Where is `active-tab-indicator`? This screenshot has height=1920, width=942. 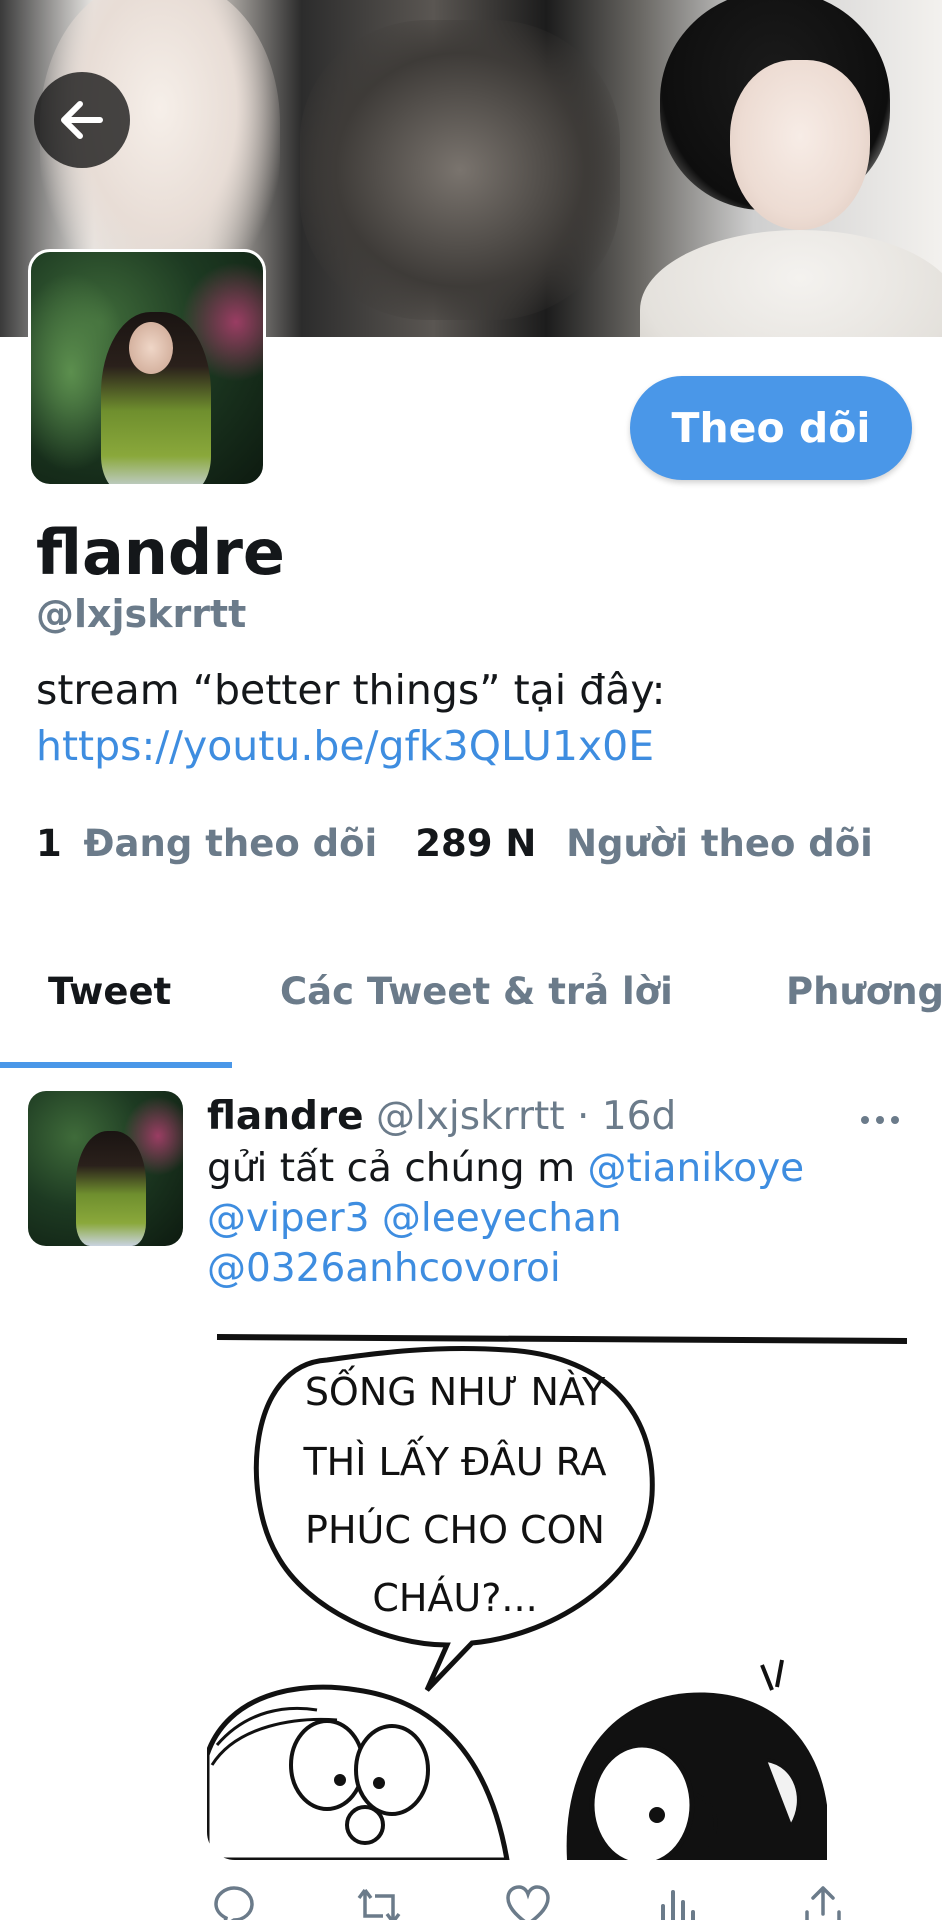
active-tab-indicator is located at coordinates (116, 1065).